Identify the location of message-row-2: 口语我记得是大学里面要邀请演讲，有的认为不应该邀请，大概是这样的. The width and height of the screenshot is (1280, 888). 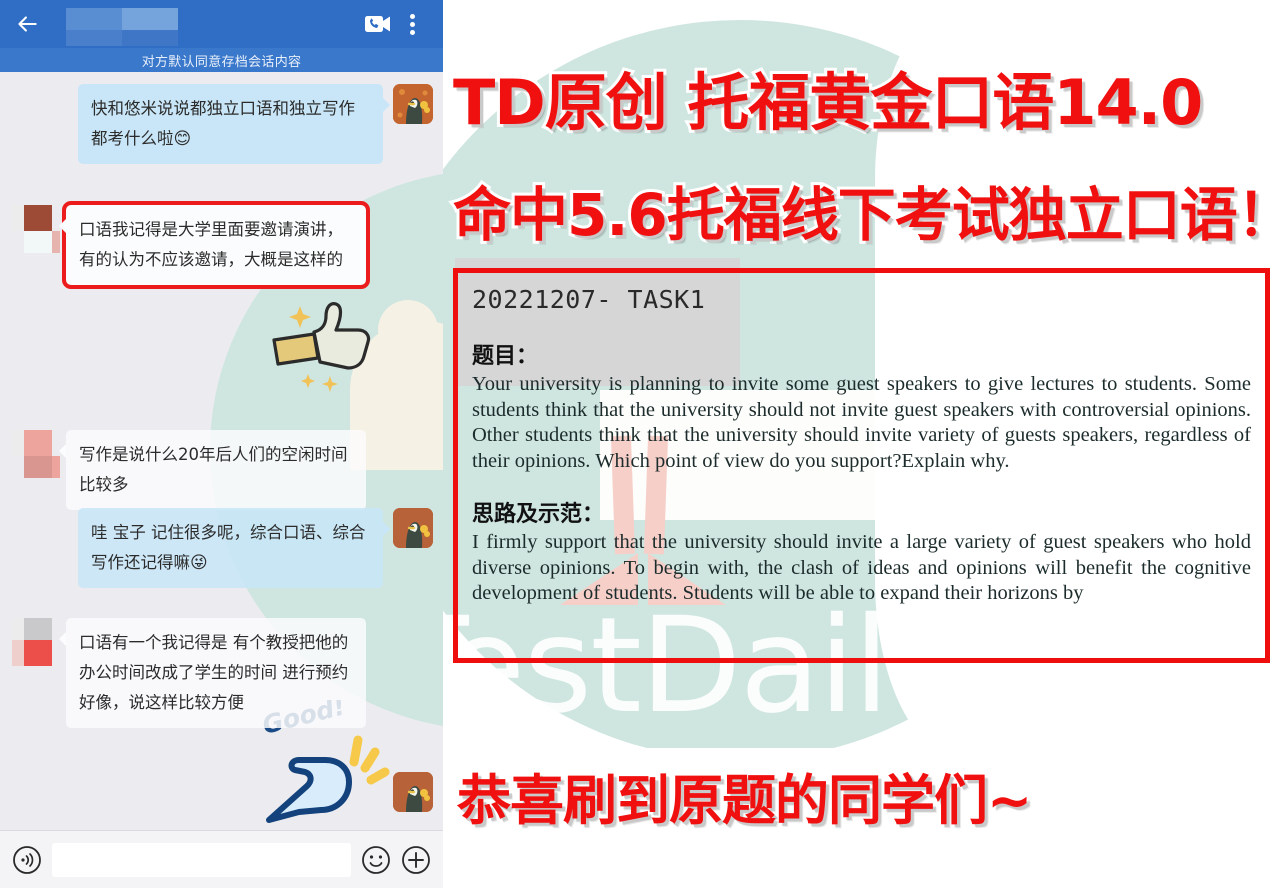
(191, 245).